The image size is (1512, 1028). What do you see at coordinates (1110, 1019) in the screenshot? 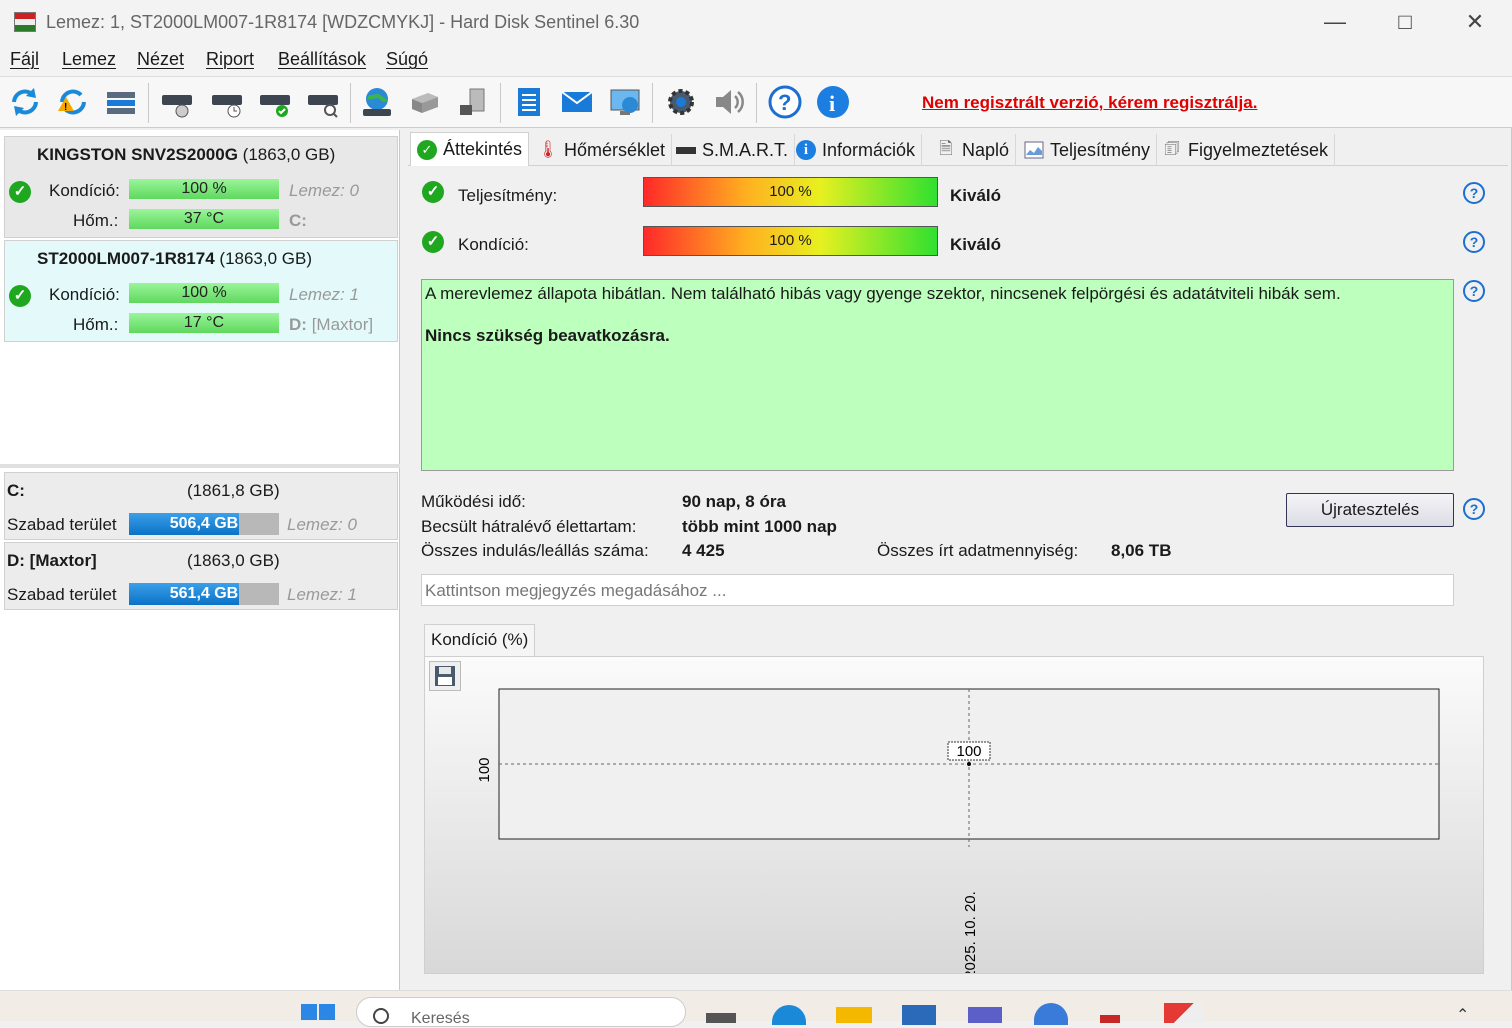
I see `app-icon-red` at bounding box center [1110, 1019].